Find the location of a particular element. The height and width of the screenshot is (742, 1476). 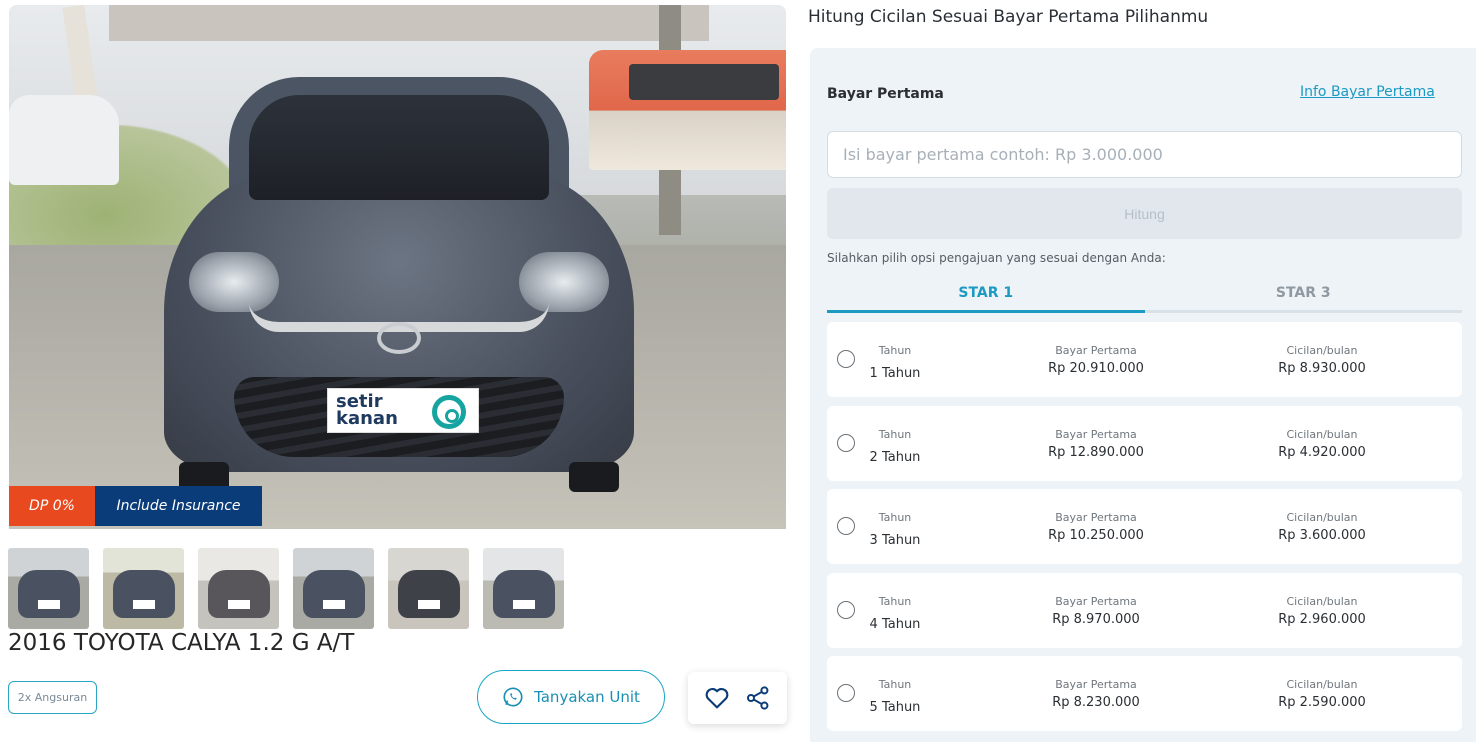

down-payment-value: Rp 20.910.000 is located at coordinates (1096, 368).